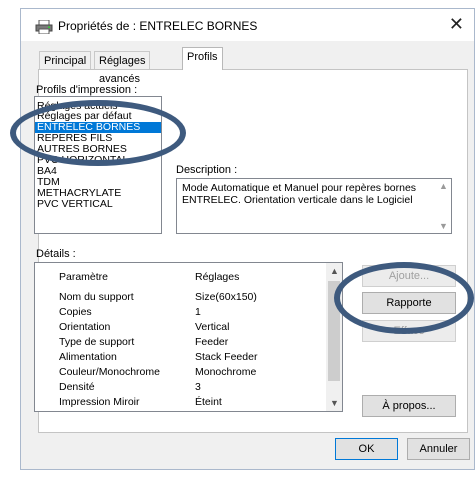 The height and width of the screenshot is (477, 475). I want to click on close-icon: ✕, so click(456, 24).